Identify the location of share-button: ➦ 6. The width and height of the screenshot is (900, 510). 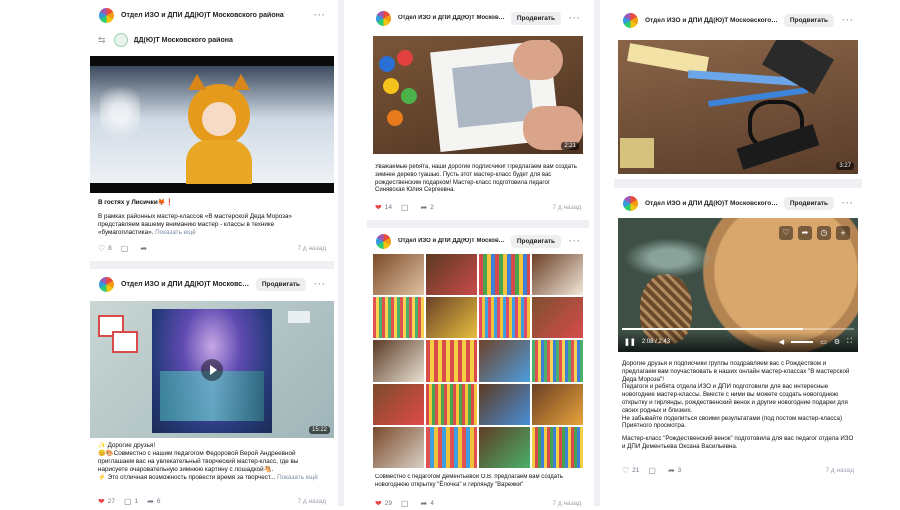
(153, 501).